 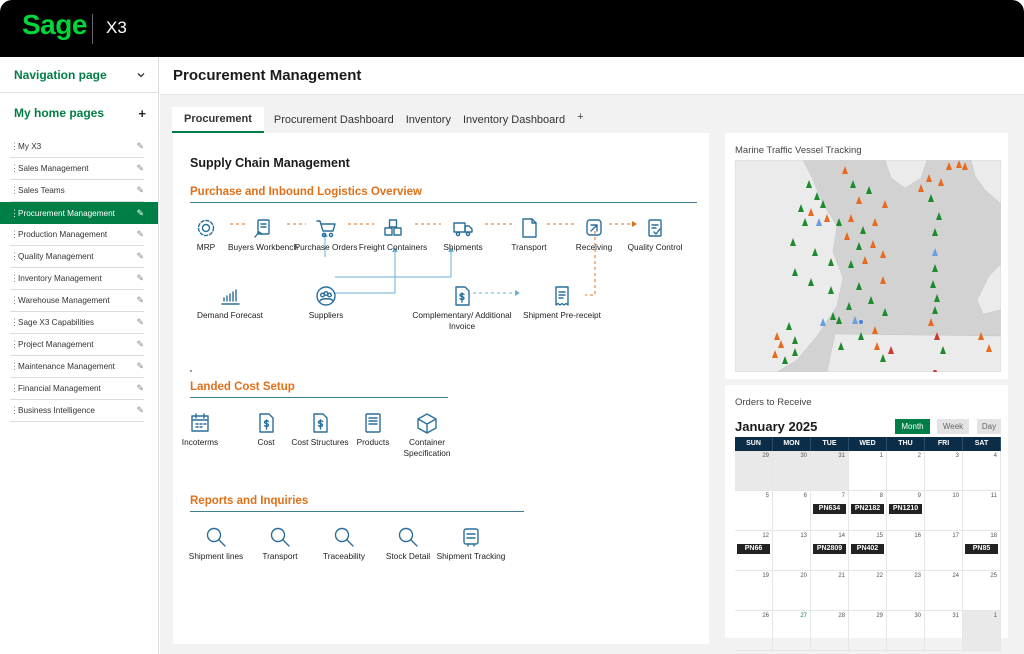 I want to click on calendar-day-cell: 3, so click(x=944, y=471).